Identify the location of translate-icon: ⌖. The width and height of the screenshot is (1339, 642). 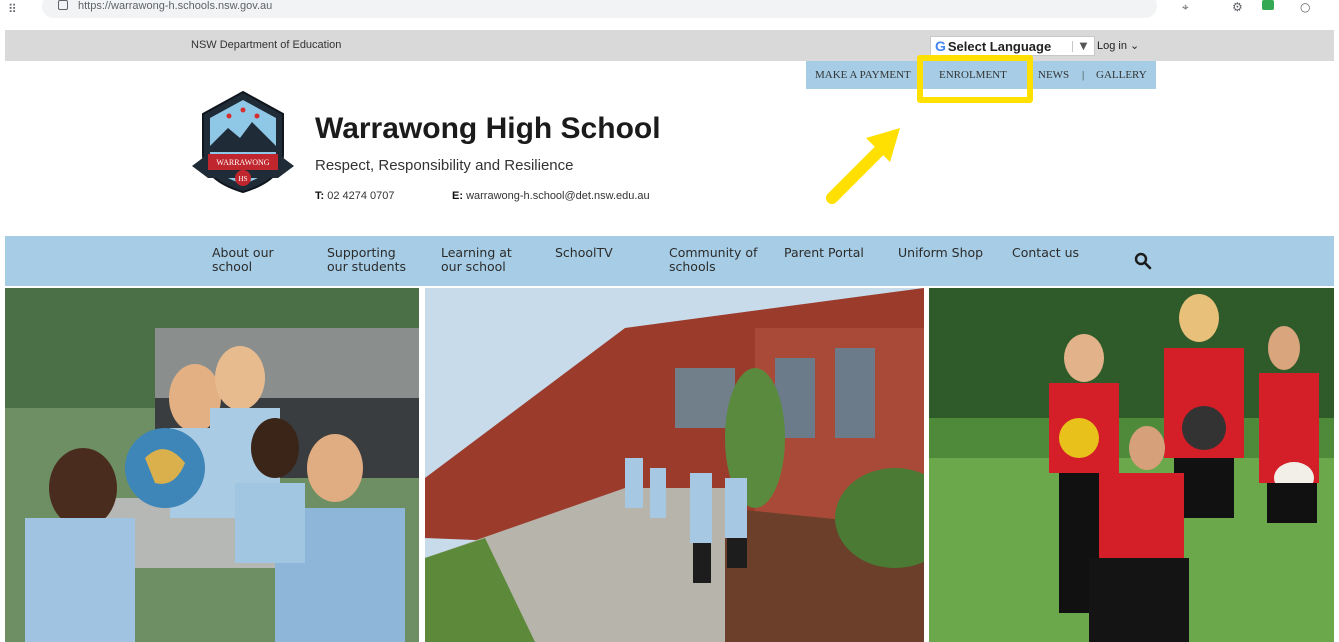
(1185, 7).